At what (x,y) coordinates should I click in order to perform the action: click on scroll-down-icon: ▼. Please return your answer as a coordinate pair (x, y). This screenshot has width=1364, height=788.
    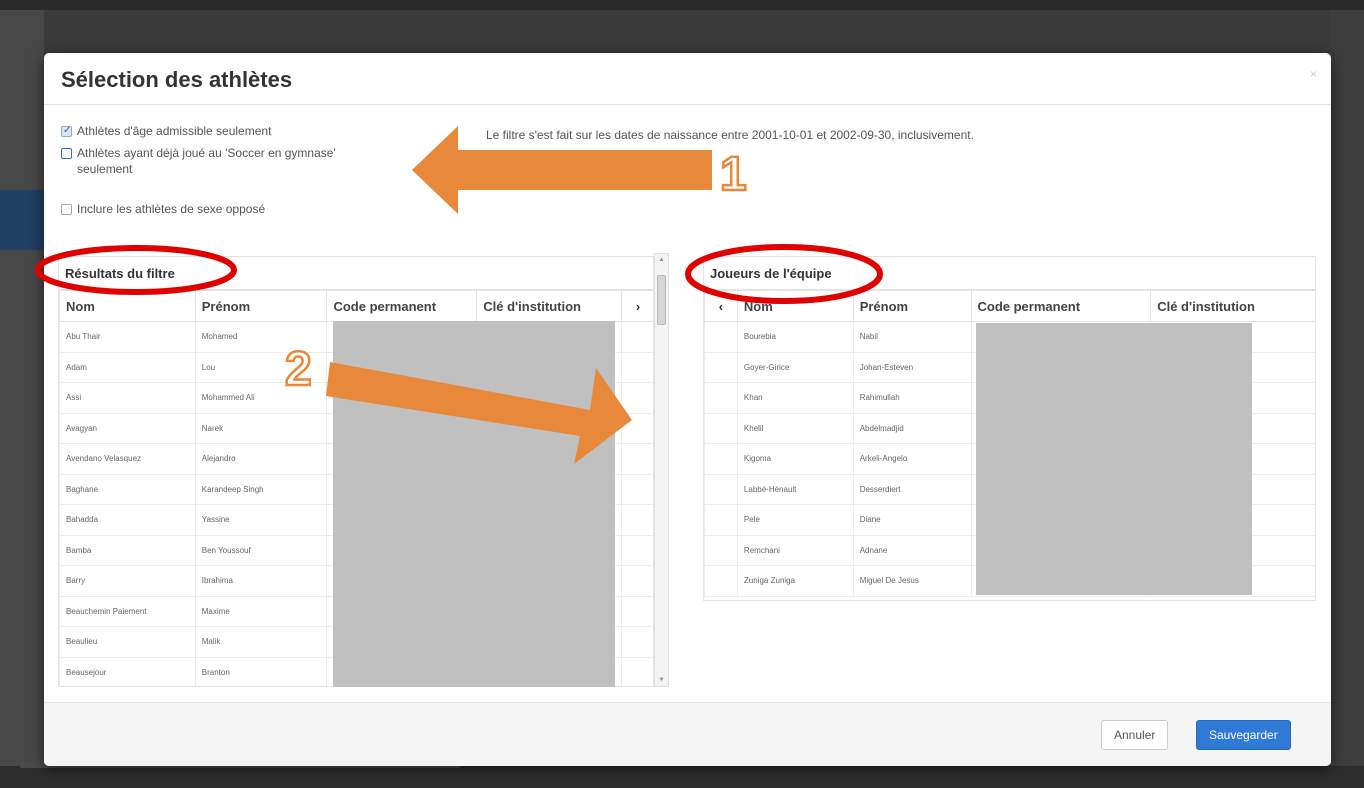
    Looking at the image, I should click on (661, 680).